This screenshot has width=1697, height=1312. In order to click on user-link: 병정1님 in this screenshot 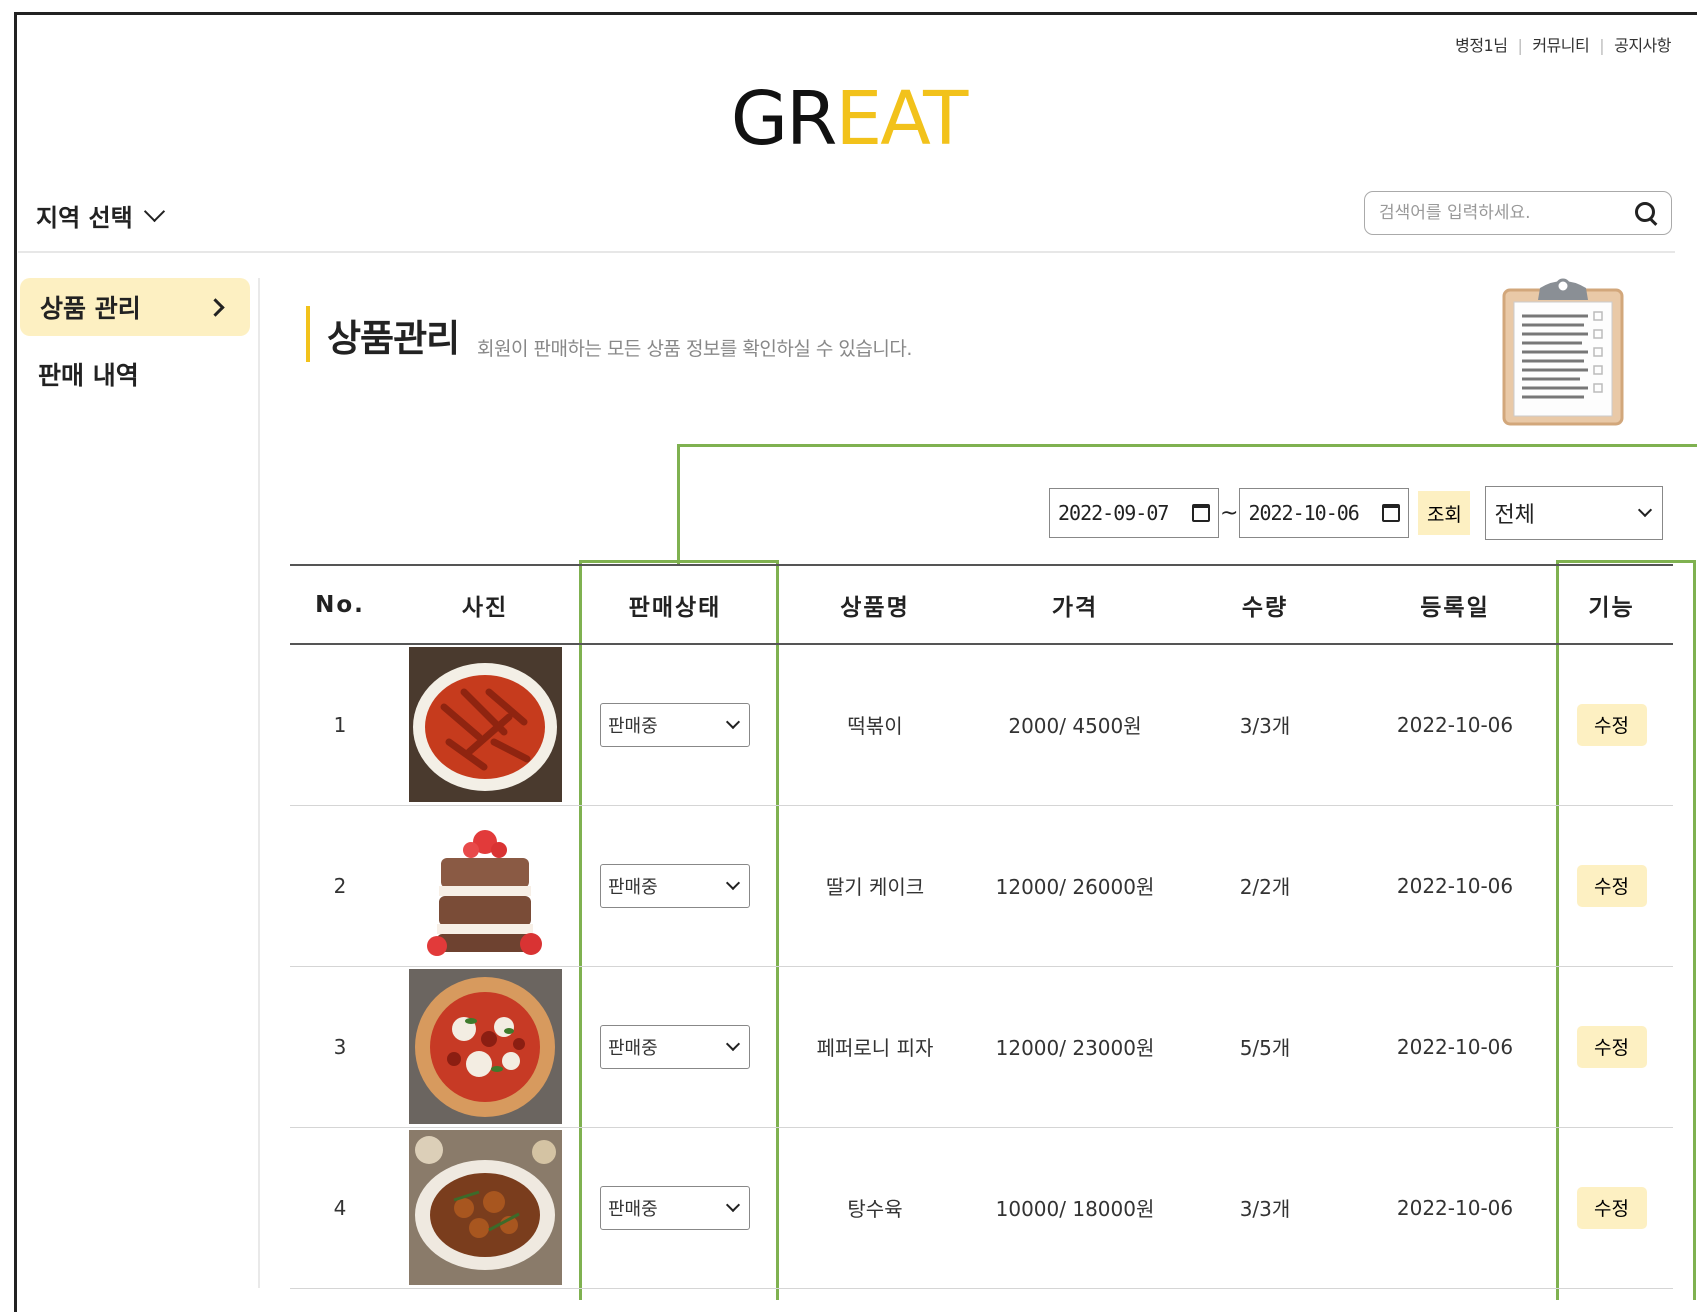, I will do `click(1481, 45)`.